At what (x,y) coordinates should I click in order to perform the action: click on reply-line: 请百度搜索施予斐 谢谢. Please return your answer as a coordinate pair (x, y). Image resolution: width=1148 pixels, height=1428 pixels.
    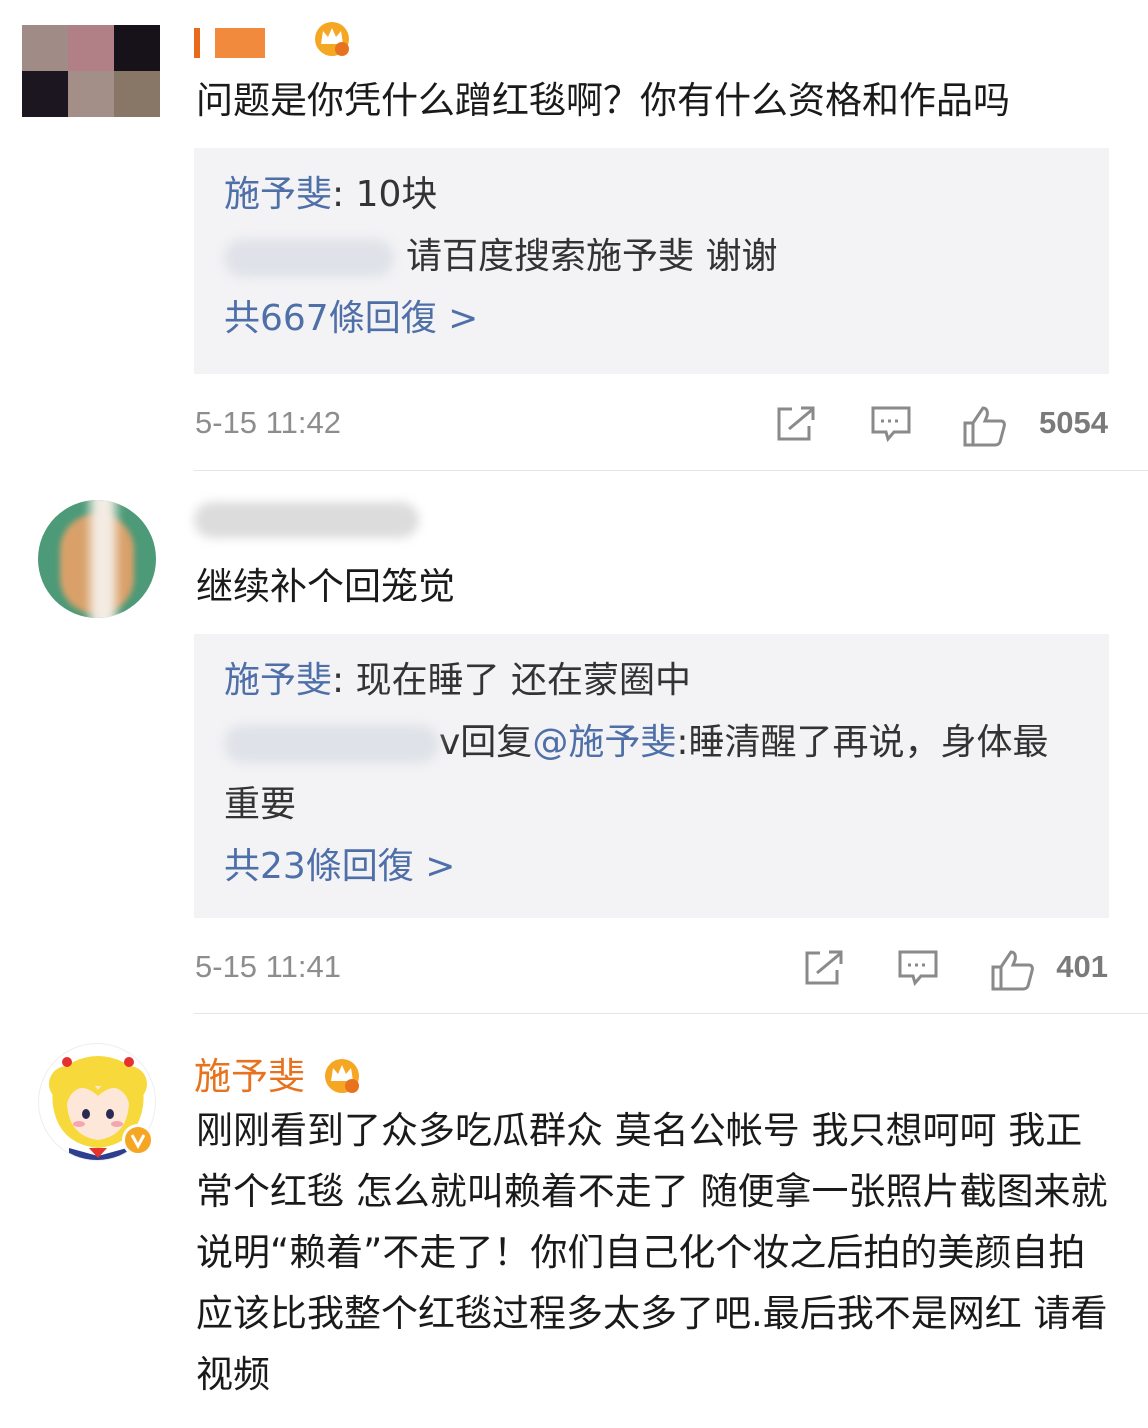
    Looking at the image, I should click on (651, 257).